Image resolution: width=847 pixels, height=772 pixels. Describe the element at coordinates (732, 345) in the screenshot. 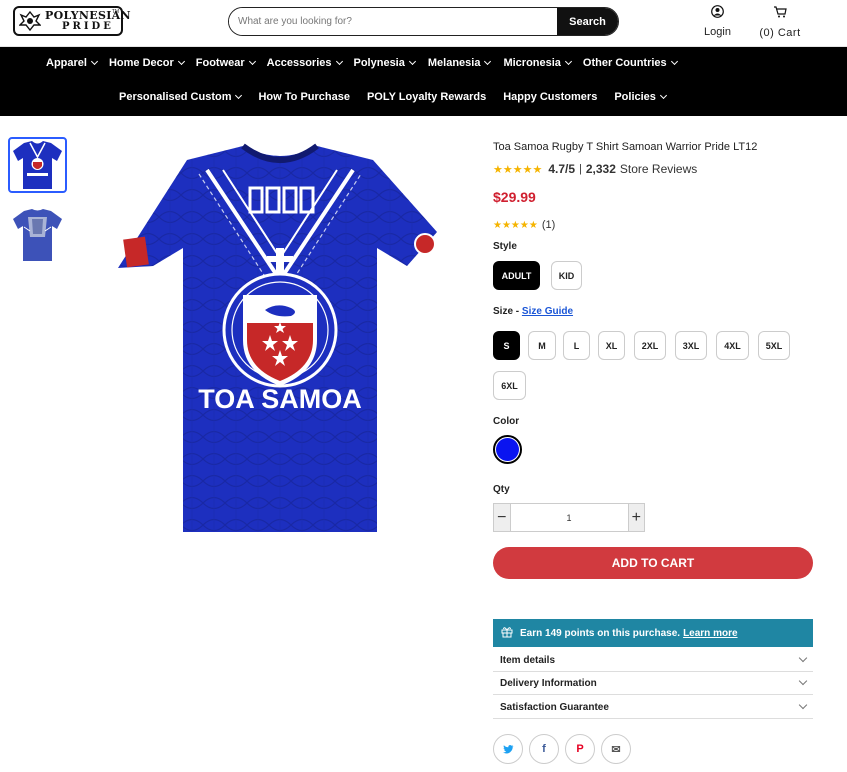

I see `size-option-4xl: 4XL` at that location.